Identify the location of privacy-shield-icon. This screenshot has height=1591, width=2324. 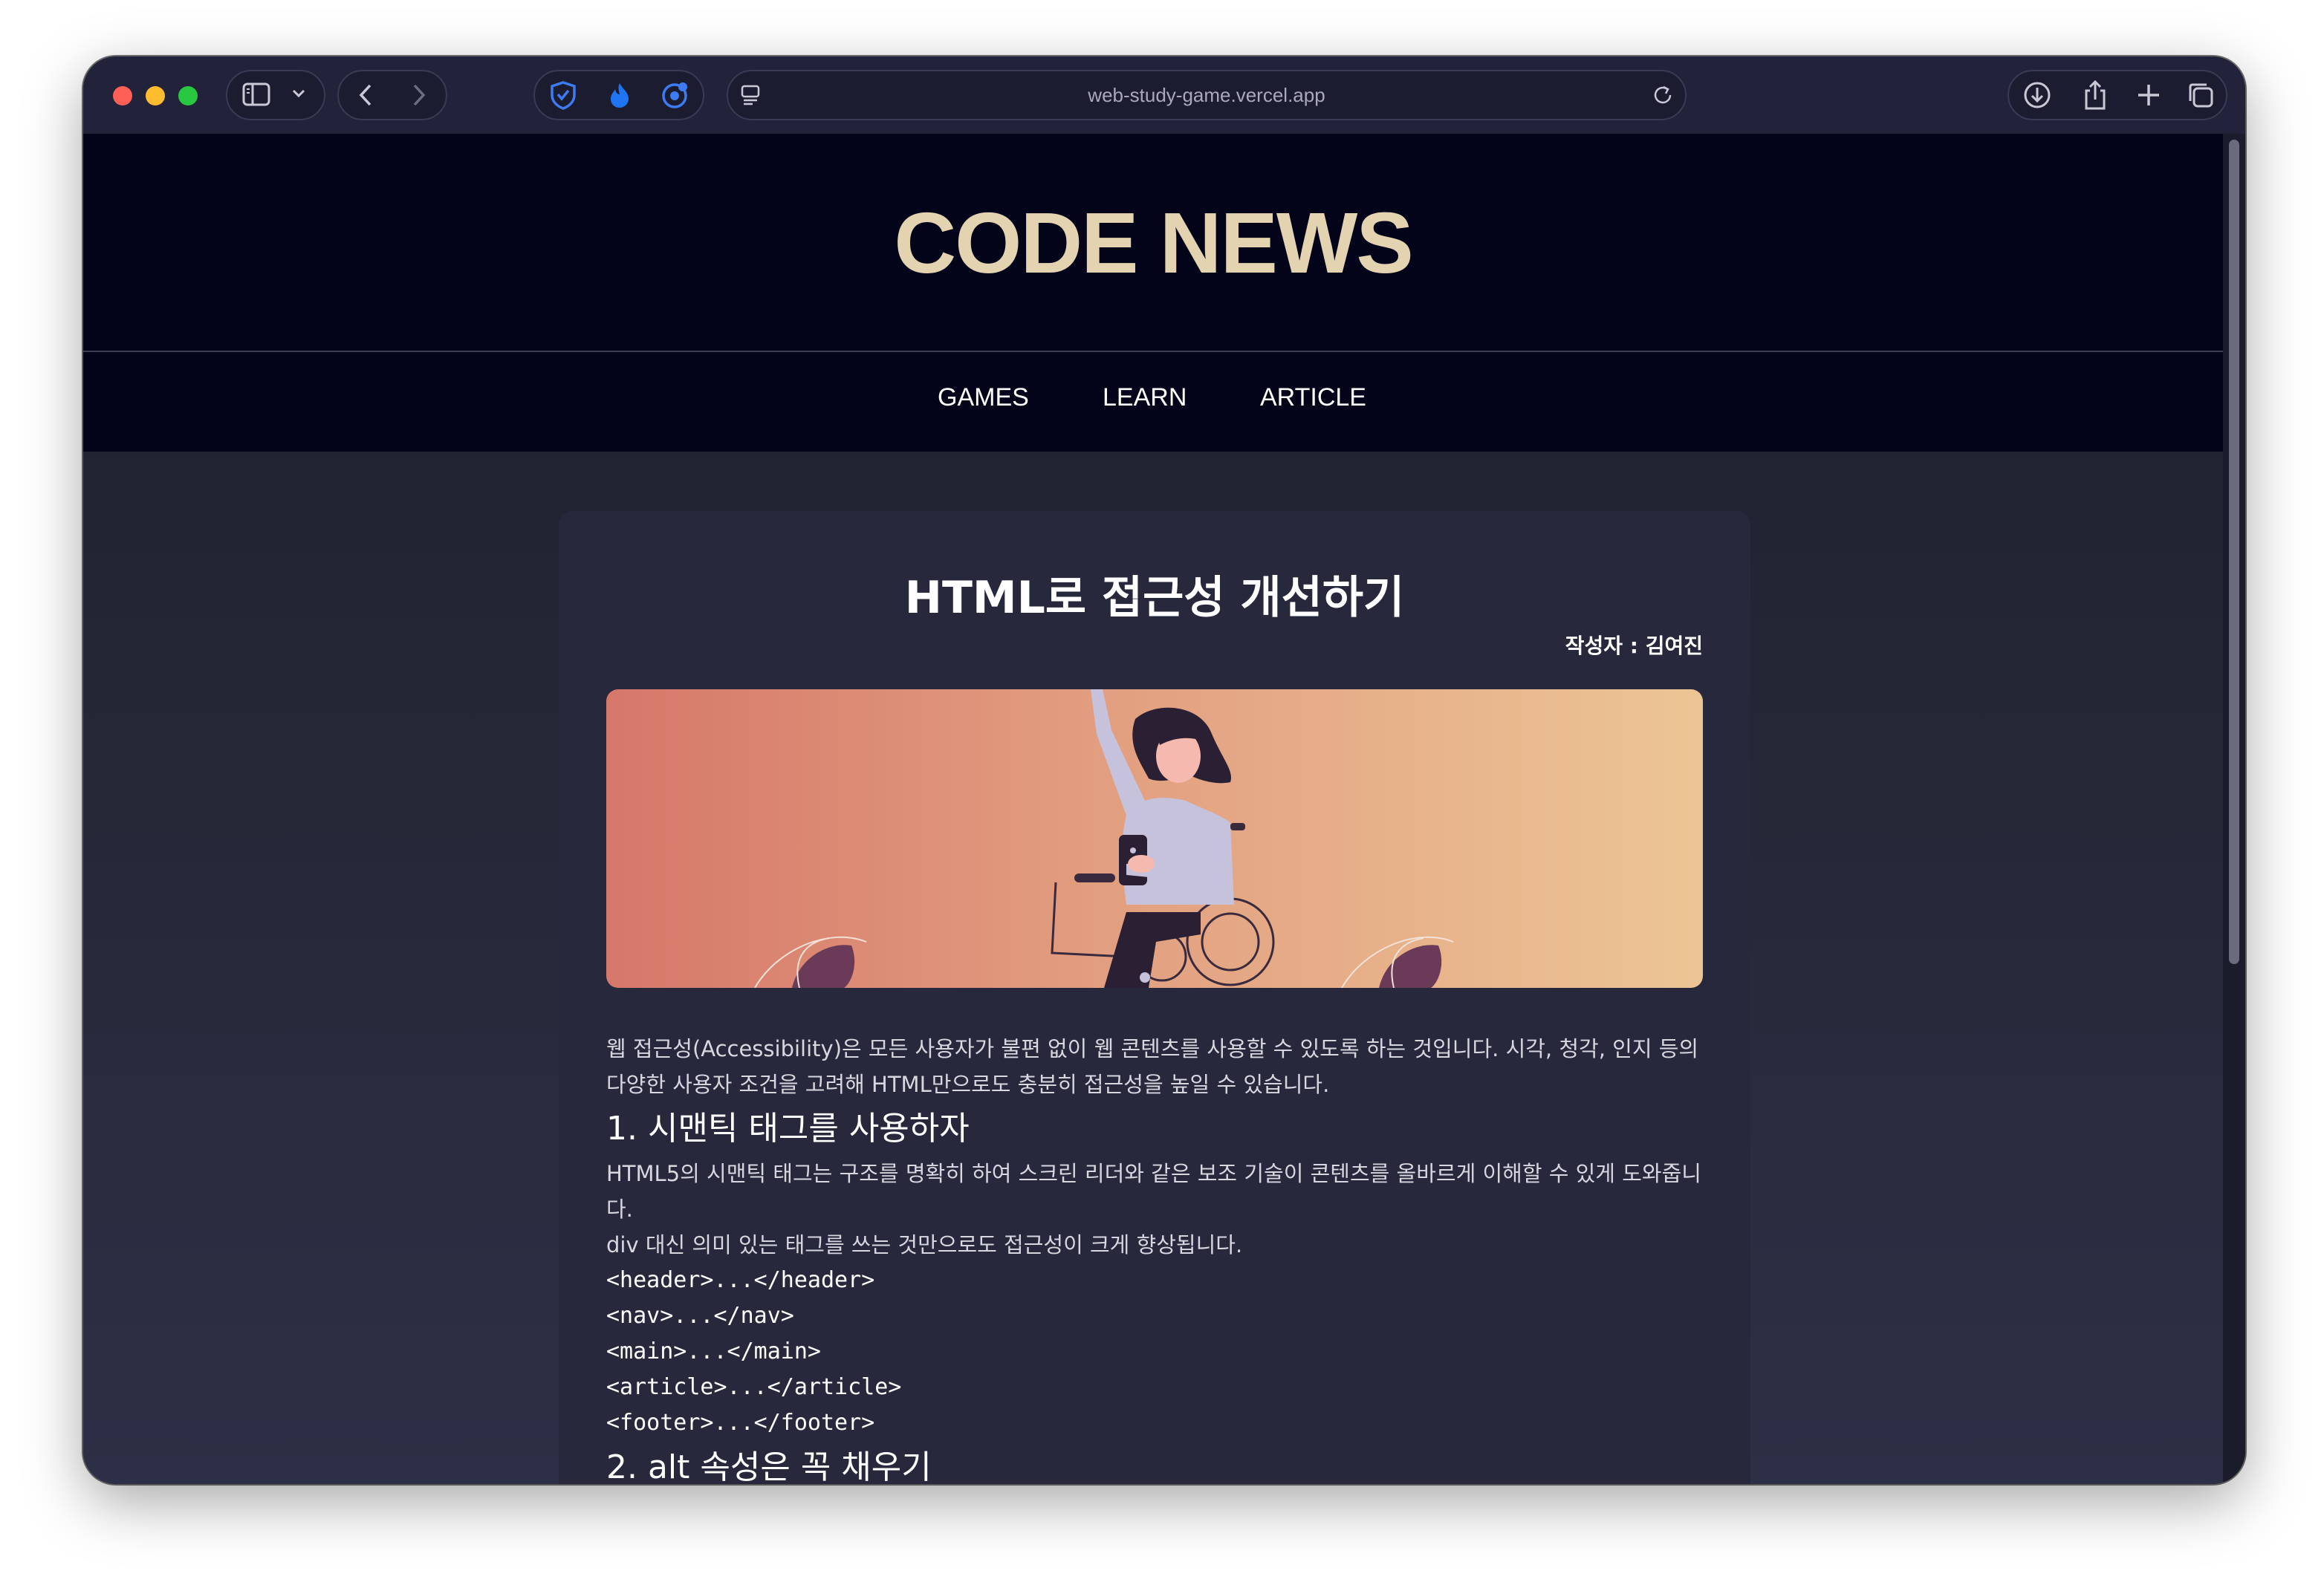
(563, 96).